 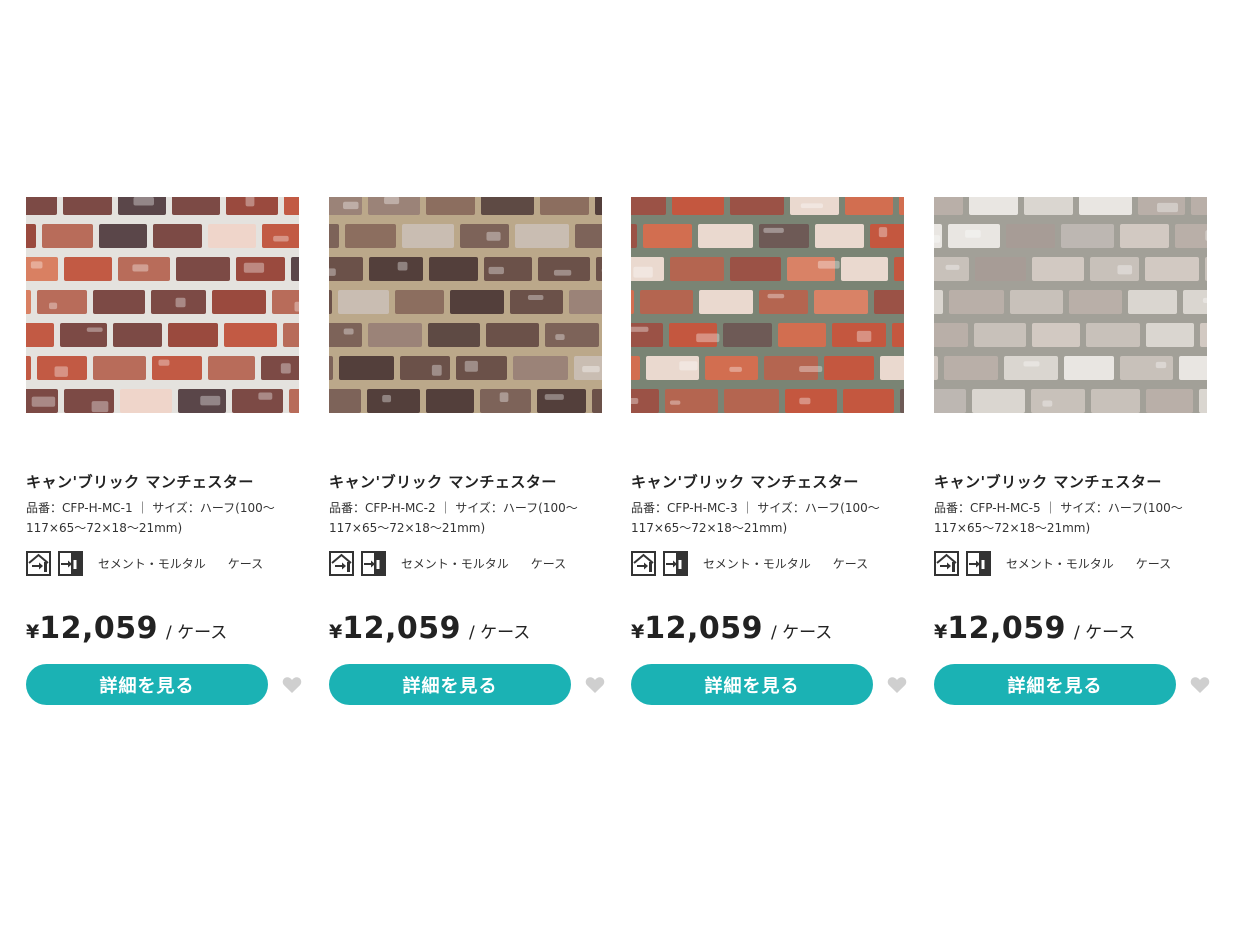 What do you see at coordinates (755, 508) in the screenshot?
I see `spec-line: 品番：CFP-H-MC-3 ｜ サイズ：ハーフ(100〜` at bounding box center [755, 508].